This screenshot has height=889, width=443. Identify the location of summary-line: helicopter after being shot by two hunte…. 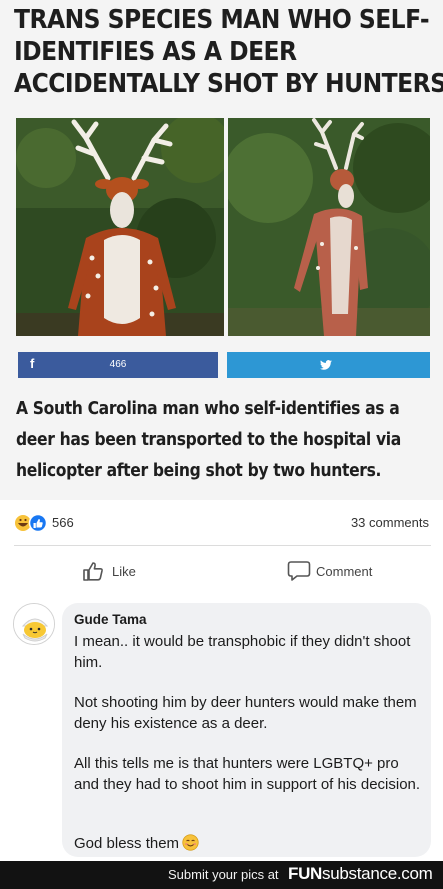
(199, 471).